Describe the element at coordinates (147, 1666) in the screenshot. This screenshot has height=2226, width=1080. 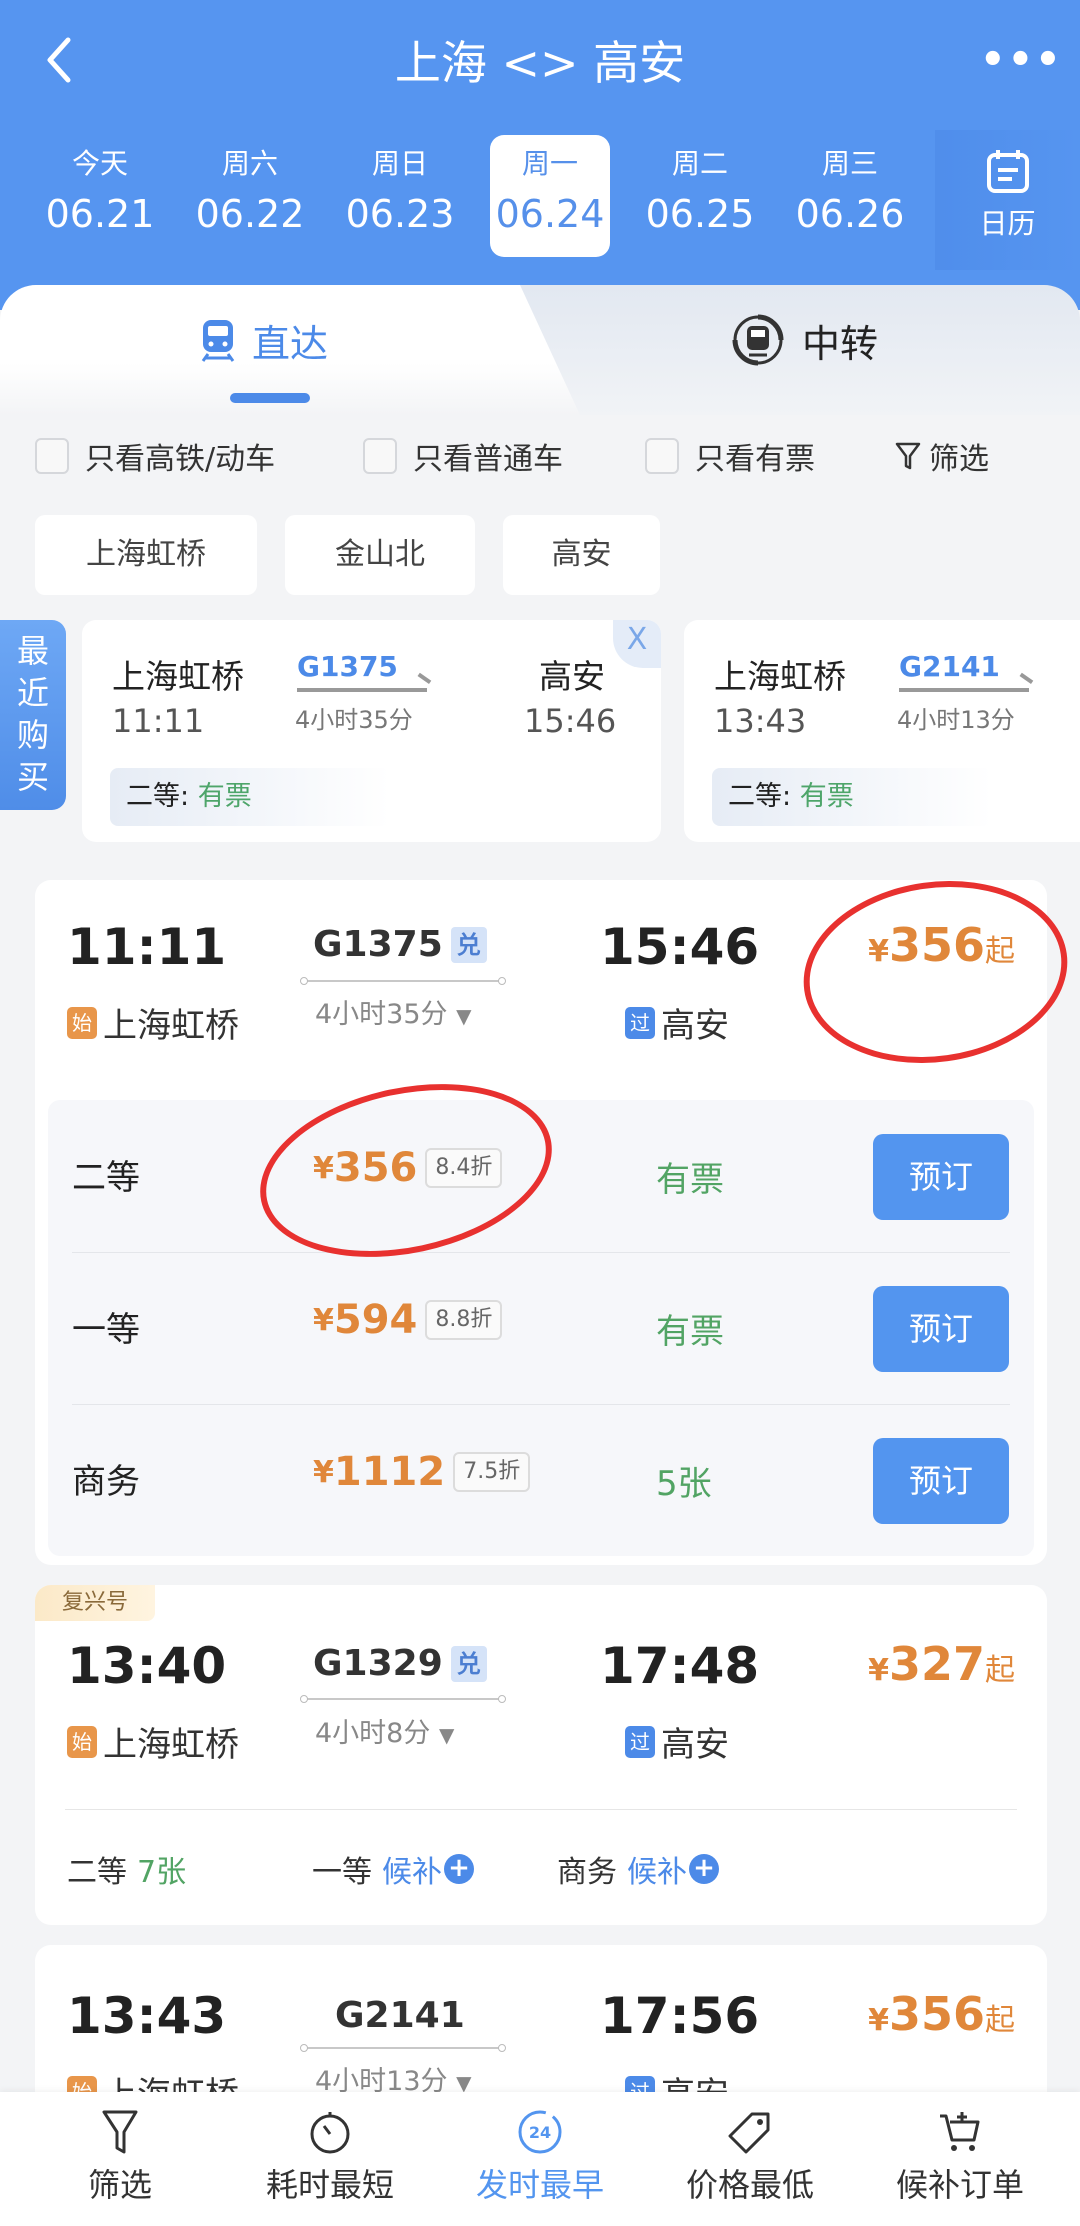
I see `departure-time: 13:40` at that location.